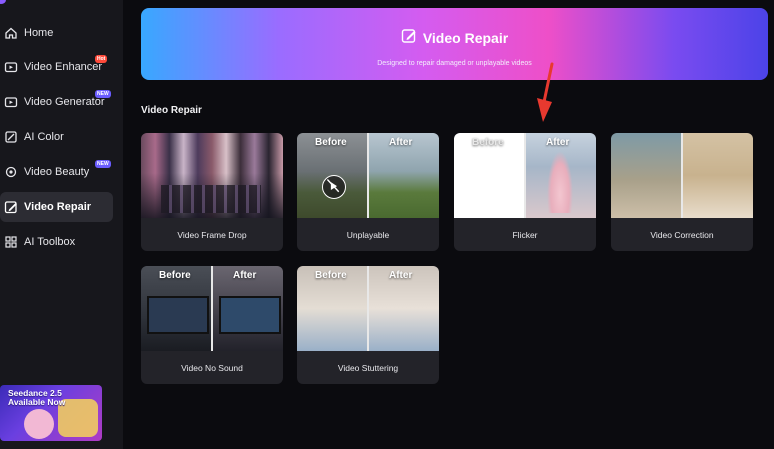  Describe the element at coordinates (11, 242) in the screenshot. I see `ai-toolbox-icon` at that location.